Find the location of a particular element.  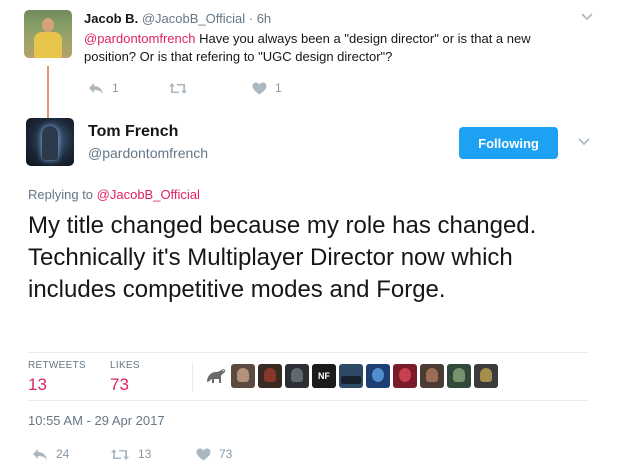

author-handle: @JacobB_Official is located at coordinates (193, 18).